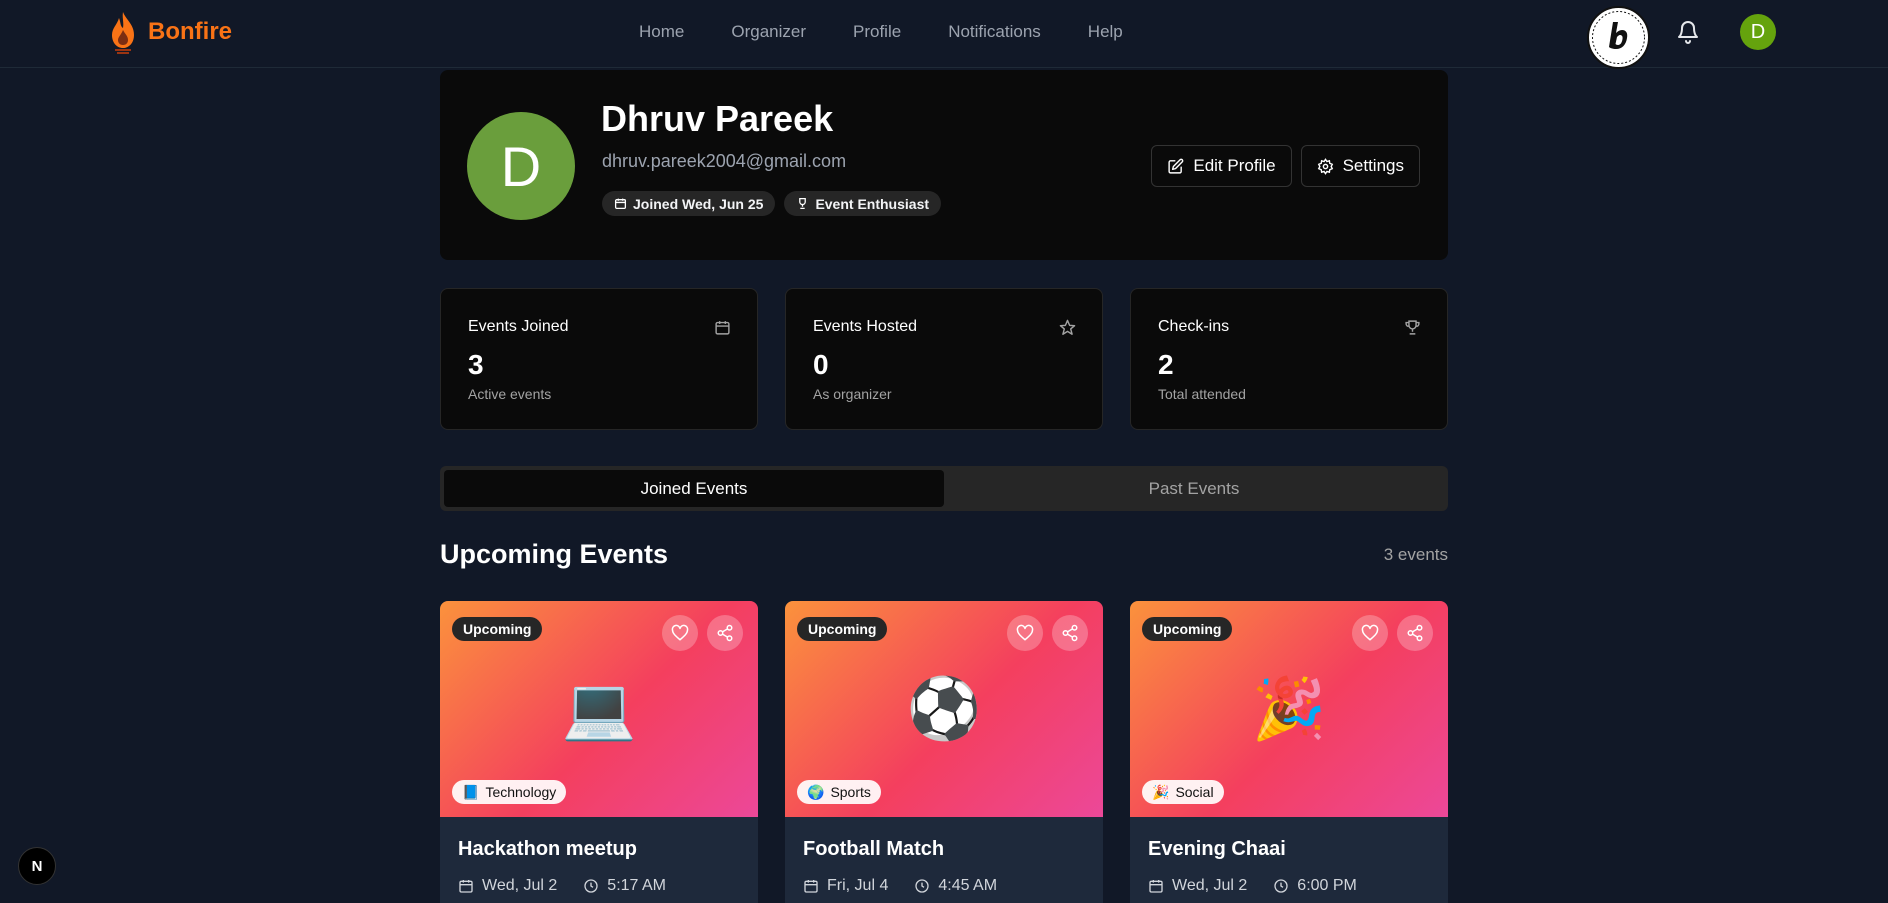 The height and width of the screenshot is (903, 1888). What do you see at coordinates (123, 32) in the screenshot?
I see `flame-icon` at bounding box center [123, 32].